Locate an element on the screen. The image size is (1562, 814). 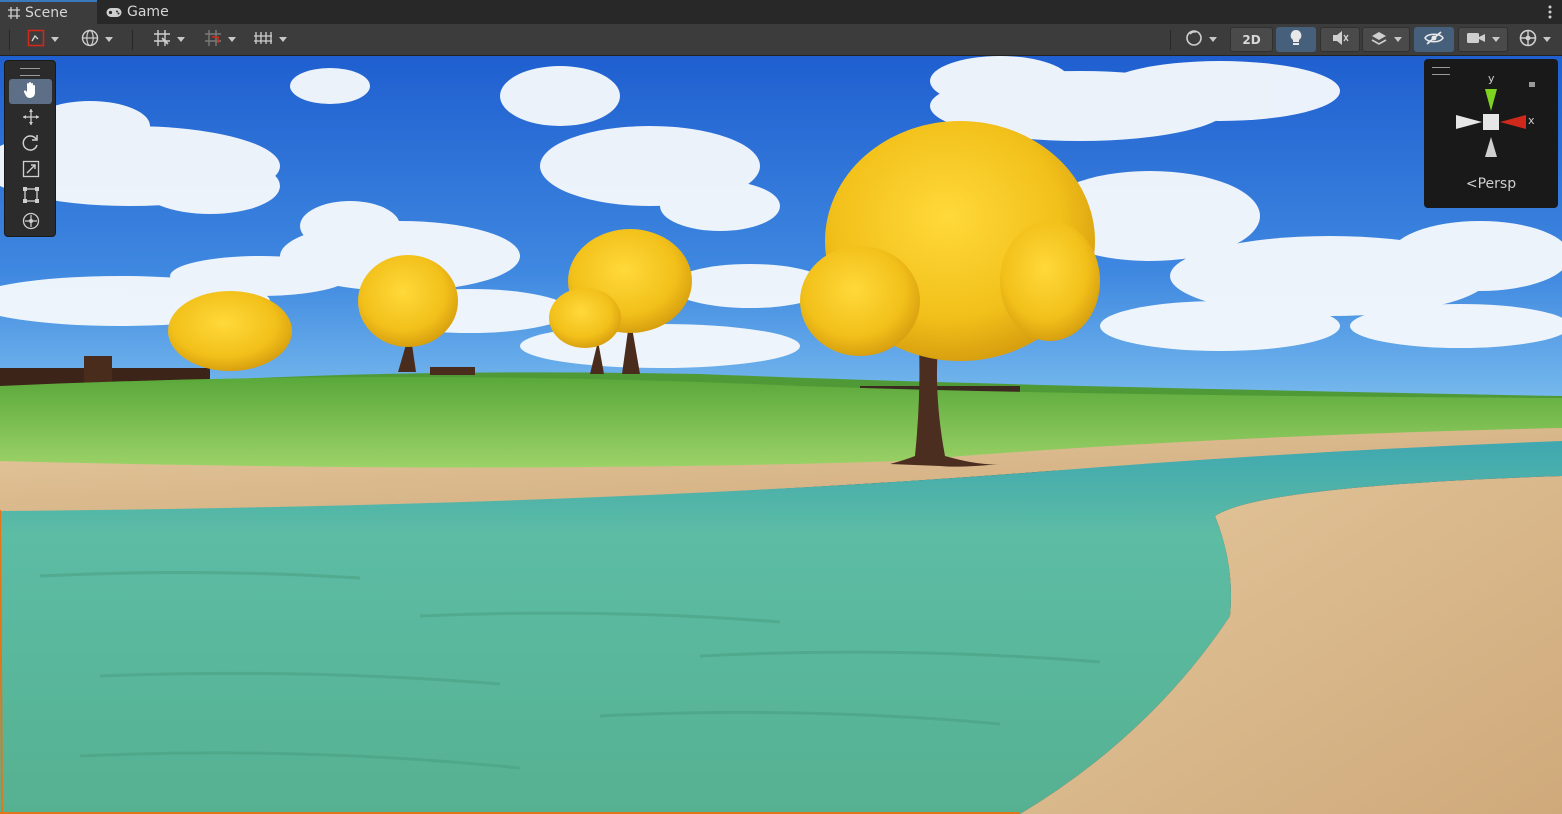
tab-game: Game is located at coordinates (143, 12).